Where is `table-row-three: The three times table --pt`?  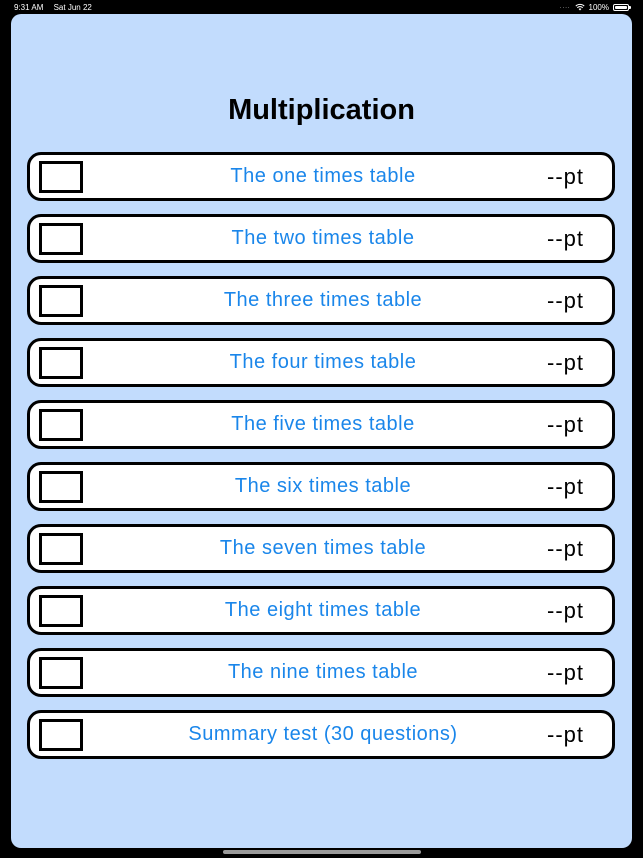 table-row-three: The three times table --pt is located at coordinates (321, 300).